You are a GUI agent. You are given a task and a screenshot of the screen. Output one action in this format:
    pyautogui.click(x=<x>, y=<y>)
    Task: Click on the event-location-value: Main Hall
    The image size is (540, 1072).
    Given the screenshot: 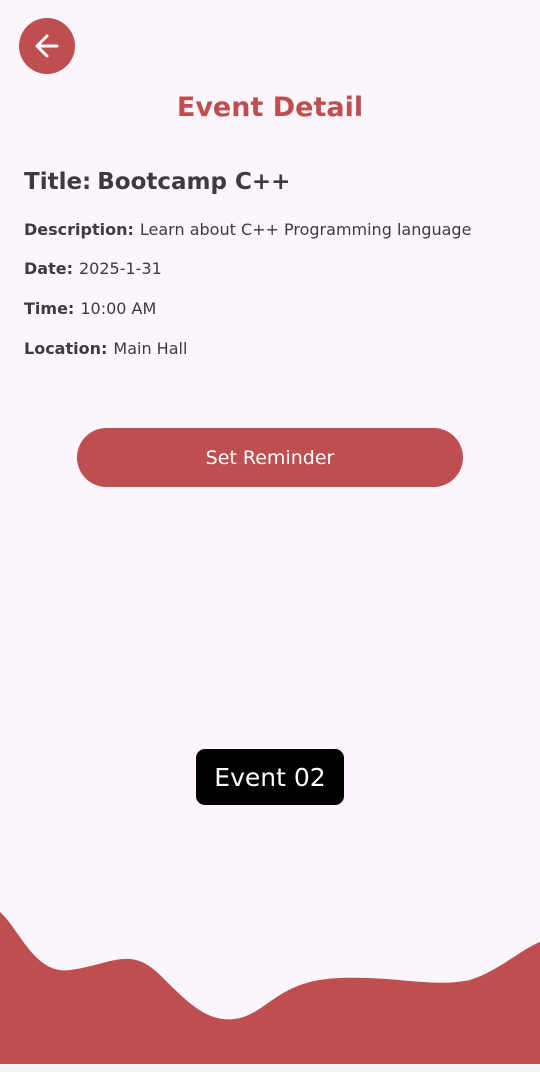 What is the action you would take?
    pyautogui.click(x=150, y=348)
    